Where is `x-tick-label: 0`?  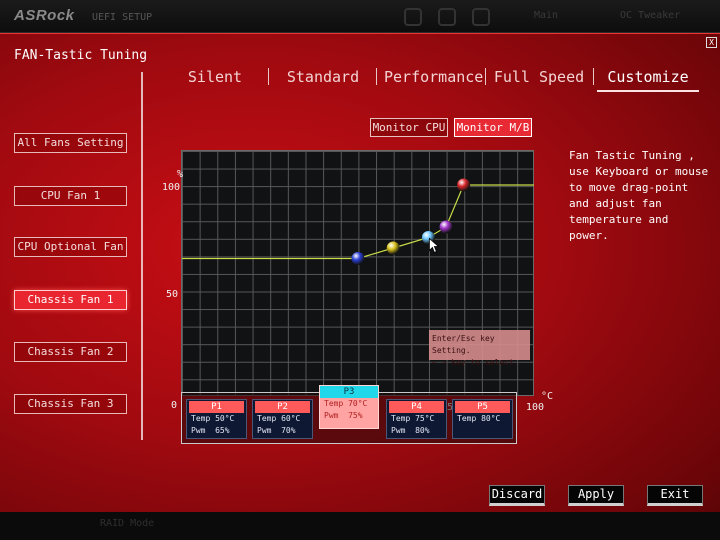
x-tick-label: 0 is located at coordinates (174, 405).